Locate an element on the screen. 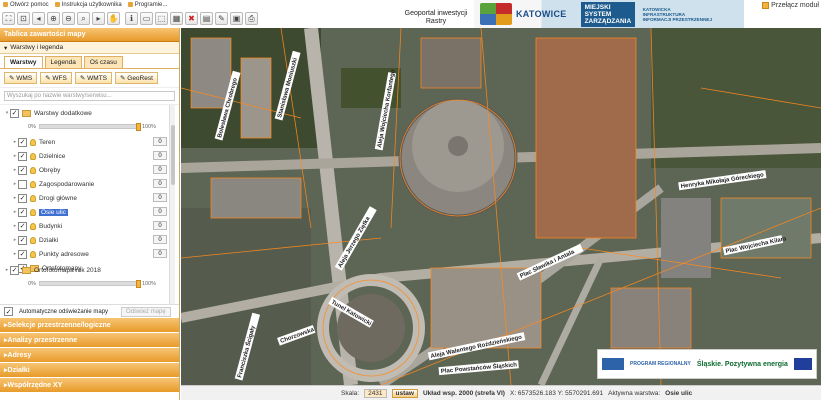 This screenshot has height=400, width=821. grid-icon: ▦ is located at coordinates (176, 18).